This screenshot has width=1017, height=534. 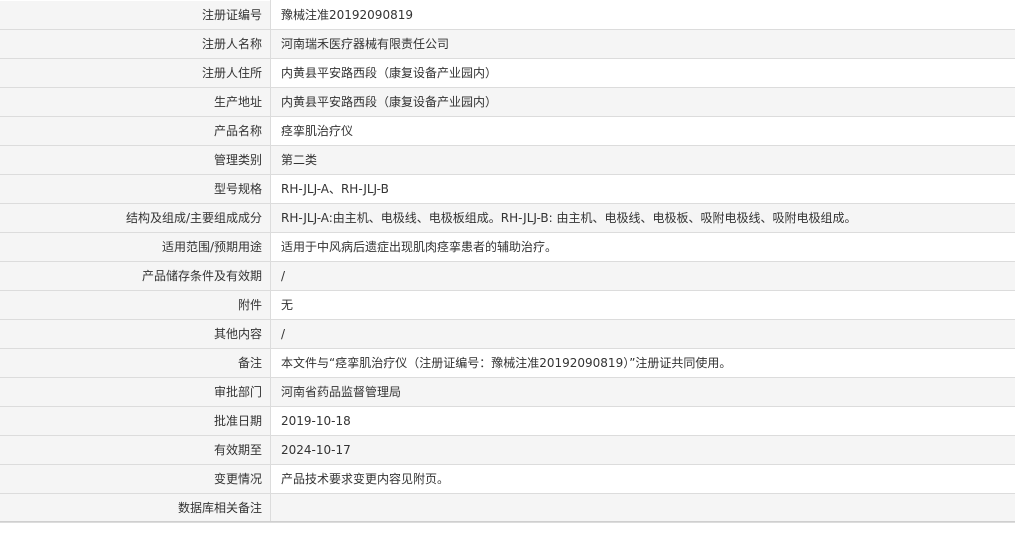 I want to click on table-row: 注册人住所 内黄县平安路西段（康复设备产业园内）, so click(x=507, y=73).